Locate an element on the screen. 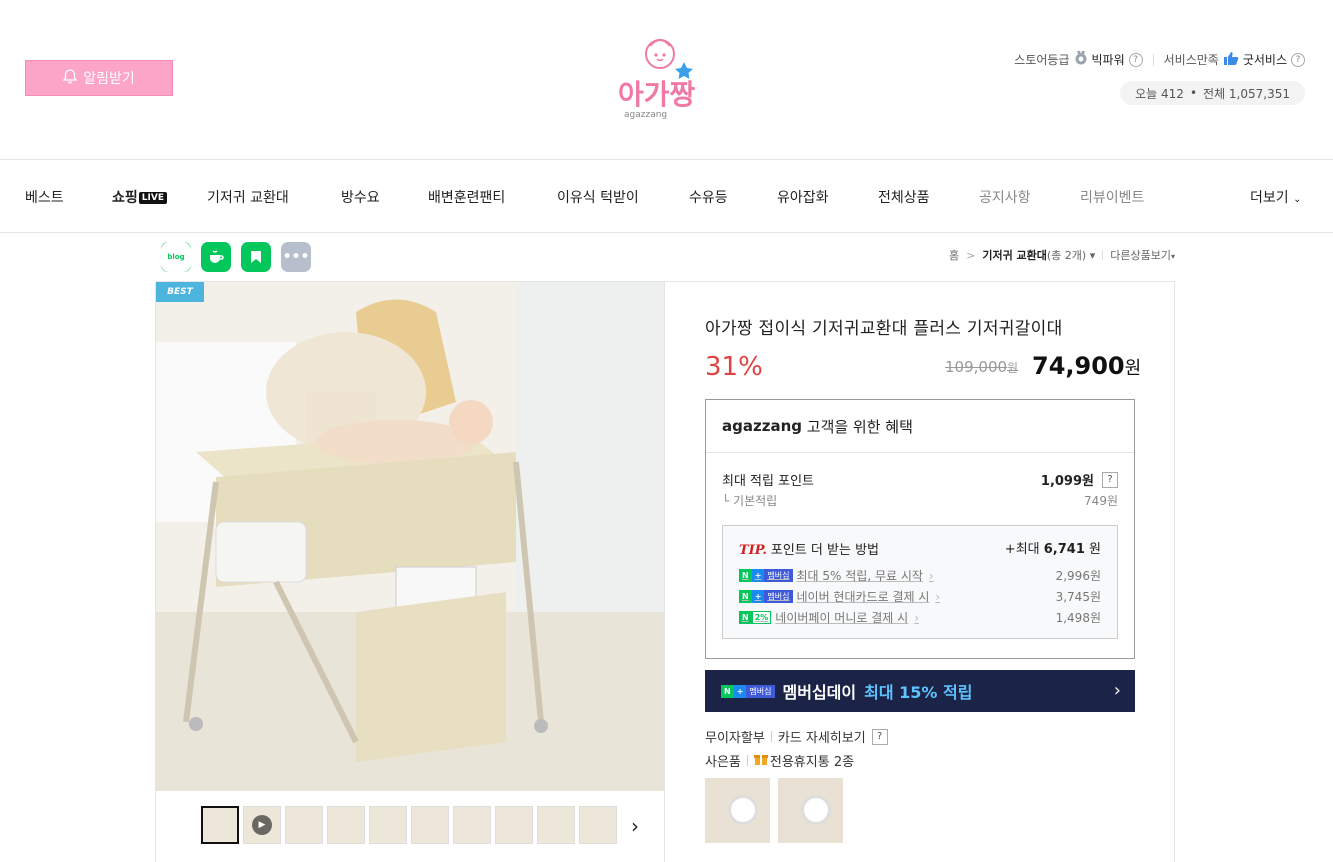 The height and width of the screenshot is (862, 1333). gift-label: 사은품 is located at coordinates (723, 762).